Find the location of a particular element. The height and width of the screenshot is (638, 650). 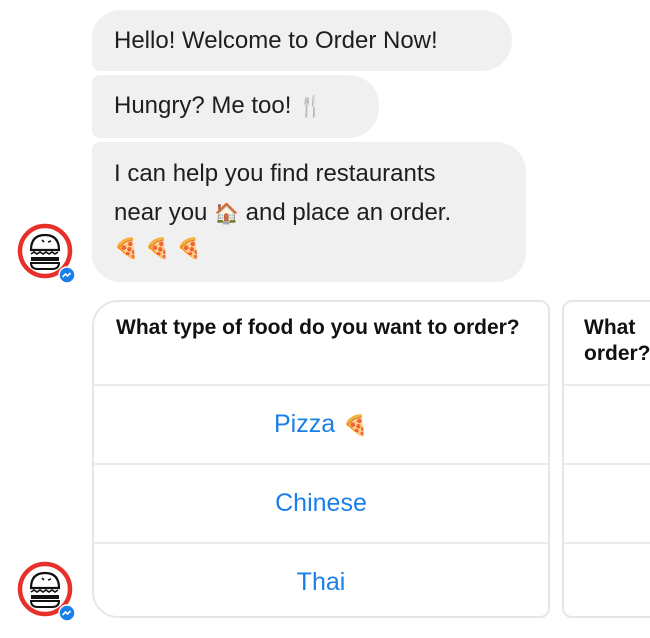

message-bubble-hungry: Hungry? Me too! 🍴 is located at coordinates (235, 106).